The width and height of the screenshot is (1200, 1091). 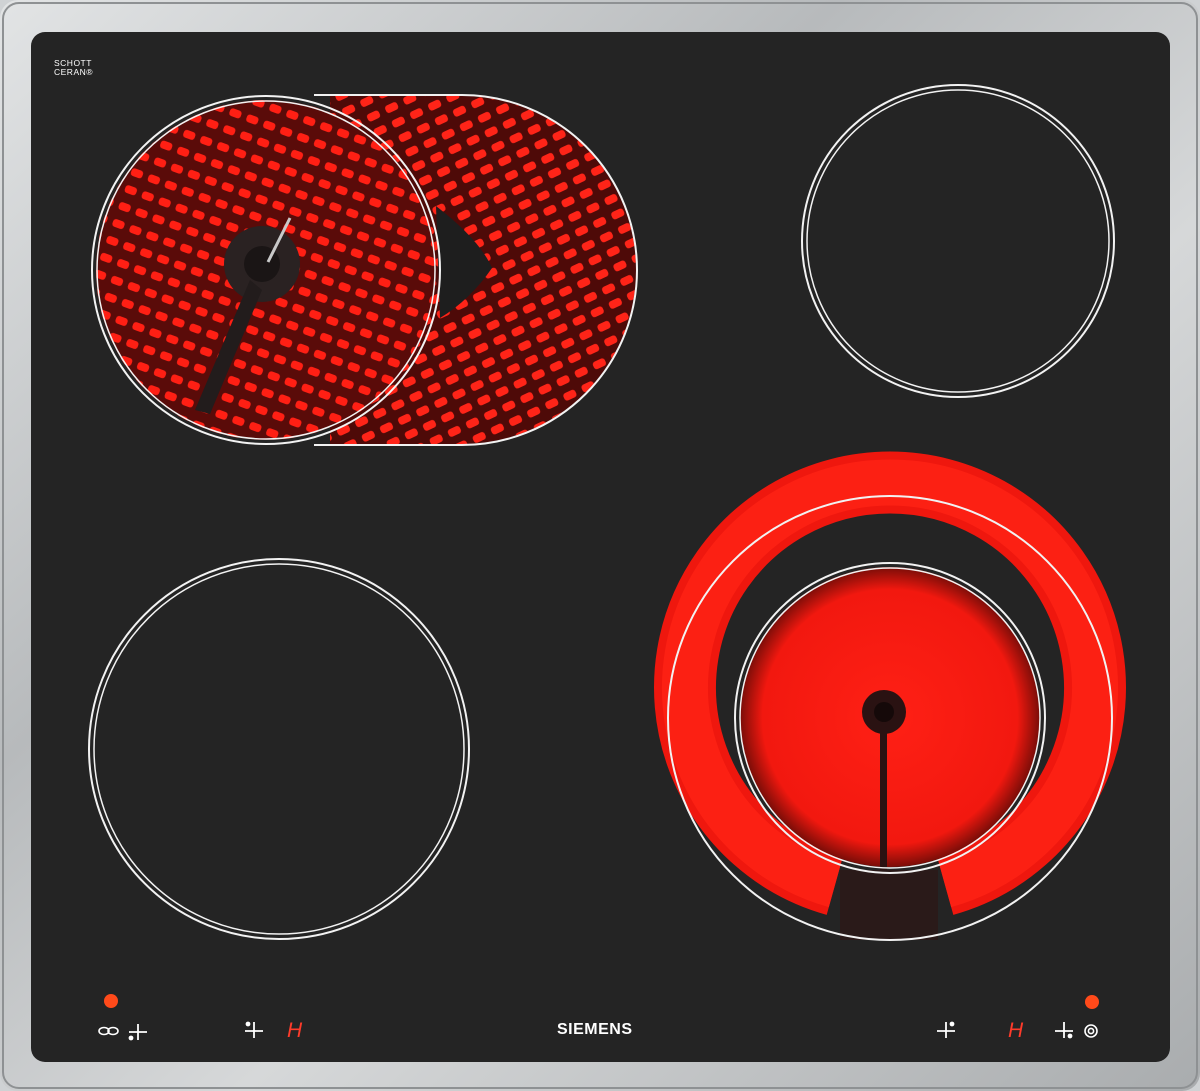 I want to click on left-indicator-led, so click(x=111, y=1001).